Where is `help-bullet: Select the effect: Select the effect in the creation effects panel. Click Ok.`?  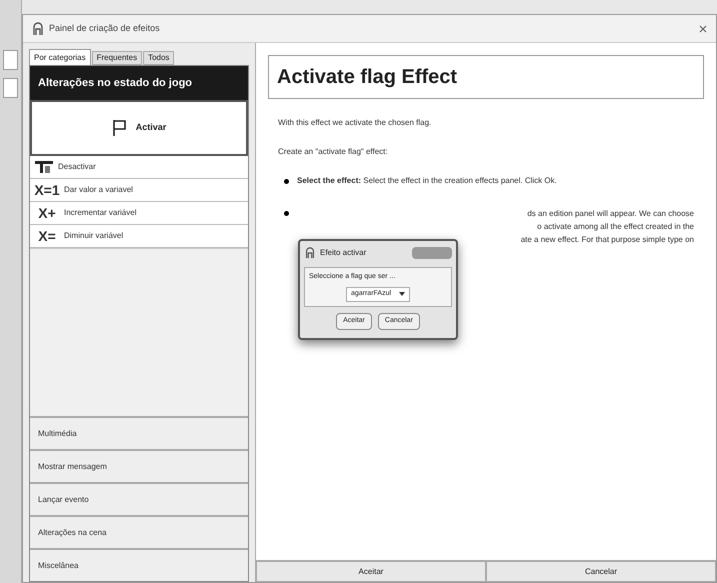
help-bullet: Select the effect: Select the effect in the creation effects panel. Click Ok. is located at coordinates (427, 181).